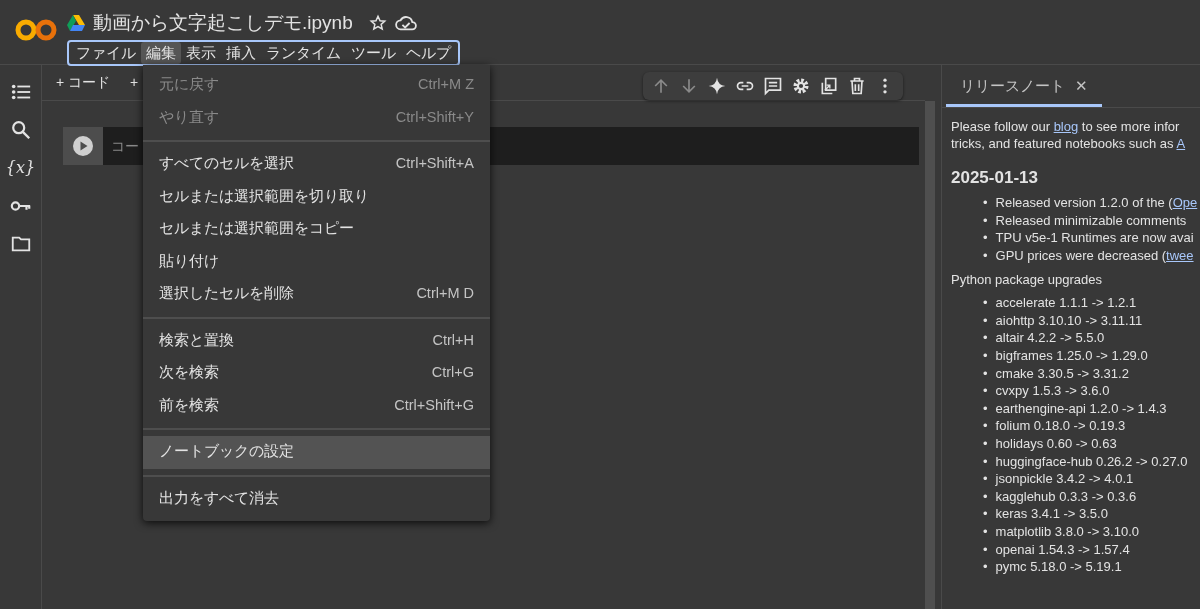  What do you see at coordinates (1051, 514) in the screenshot?
I see `package-item: keras 3.4.1 -> 3.5.0` at bounding box center [1051, 514].